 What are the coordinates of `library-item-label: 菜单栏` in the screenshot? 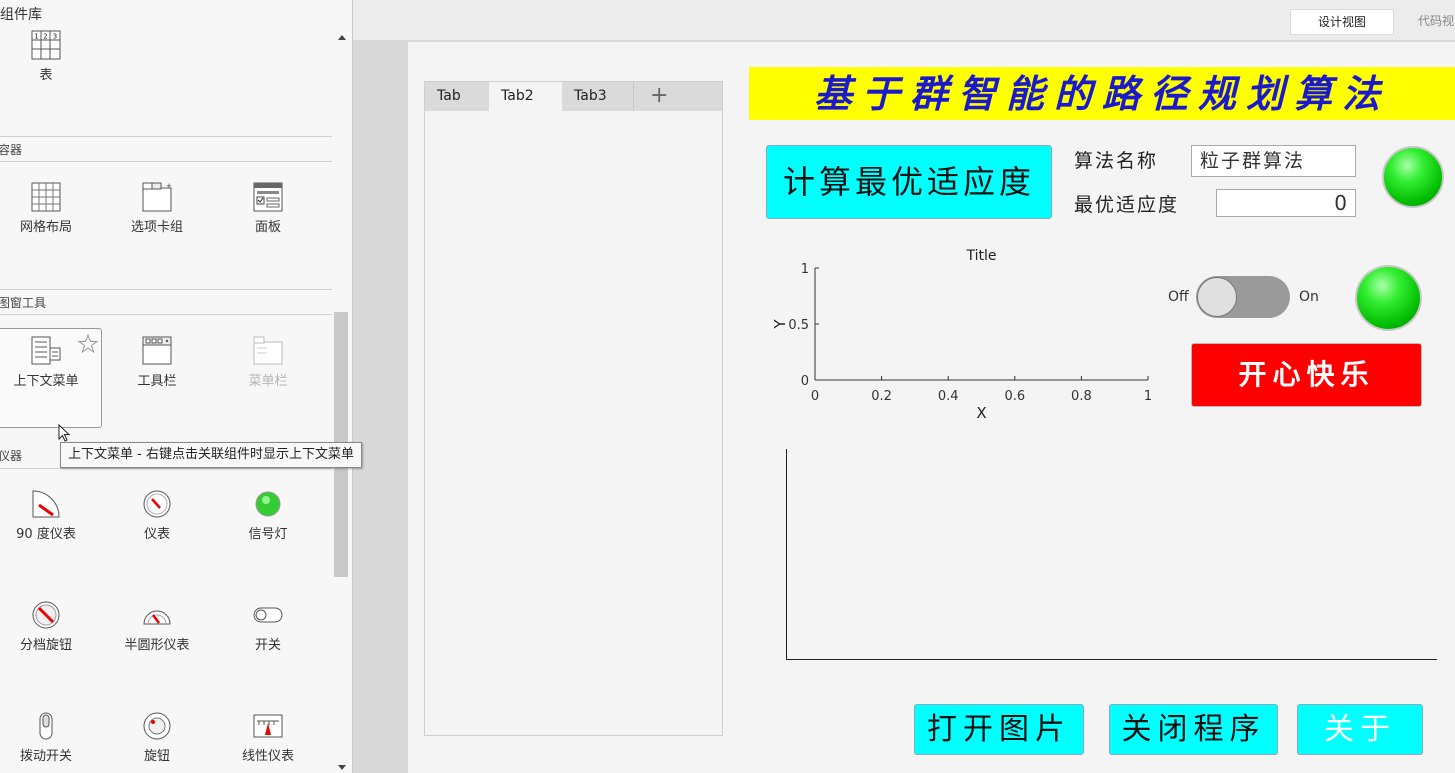 It's located at (268, 381).